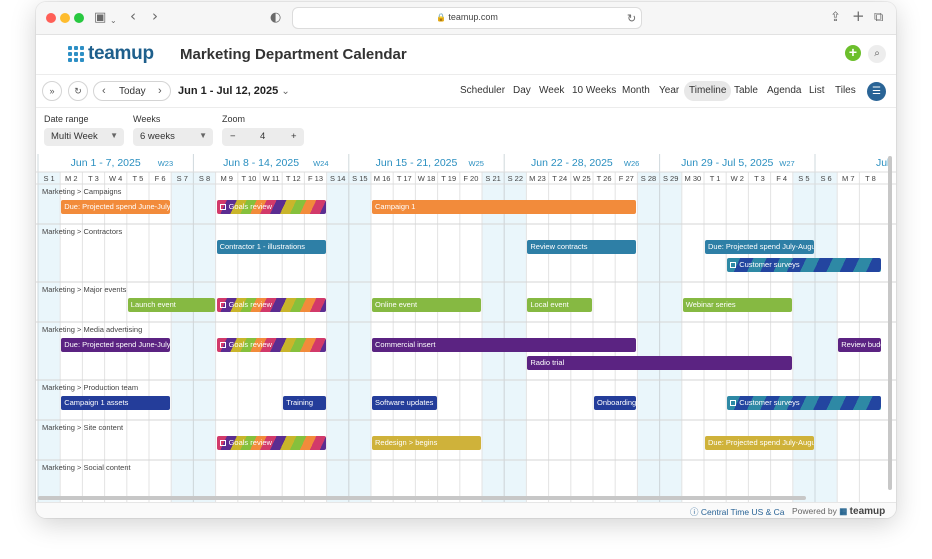  I want to click on address-bar: 🔒 teamup.com ↻, so click(467, 18).